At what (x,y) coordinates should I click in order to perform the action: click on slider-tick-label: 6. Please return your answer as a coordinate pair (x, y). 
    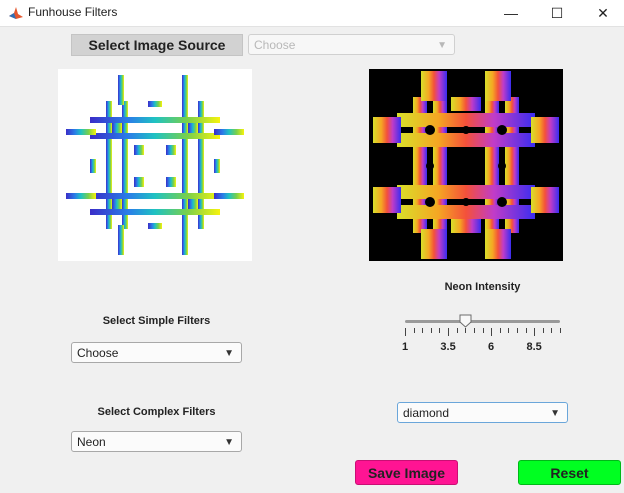
    Looking at the image, I should click on (491, 347).